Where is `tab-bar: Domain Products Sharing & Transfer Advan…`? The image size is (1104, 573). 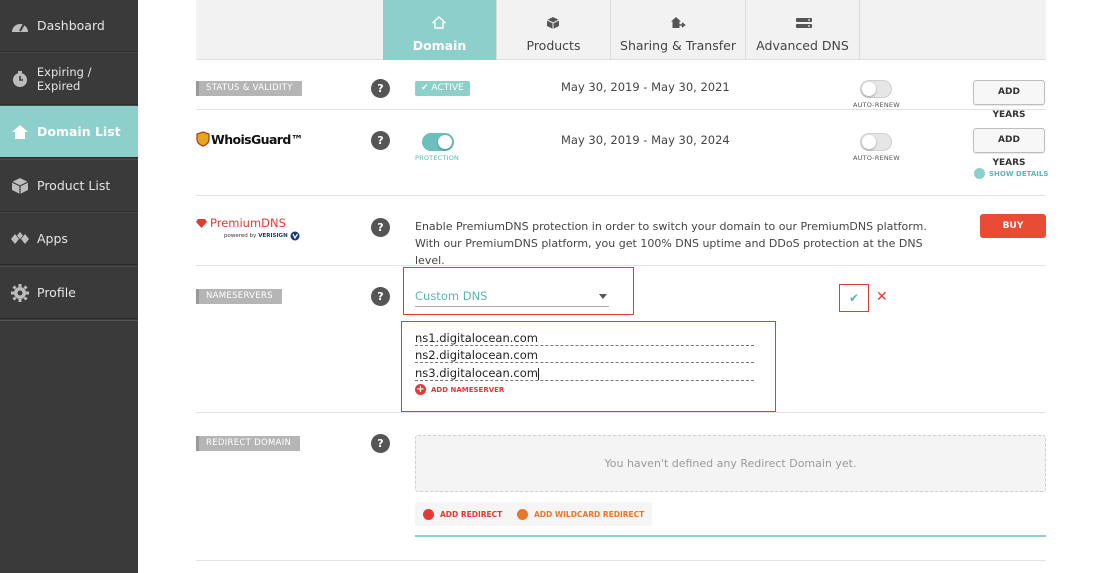 tab-bar: Domain Products Sharing & Transfer Advan… is located at coordinates (621, 30).